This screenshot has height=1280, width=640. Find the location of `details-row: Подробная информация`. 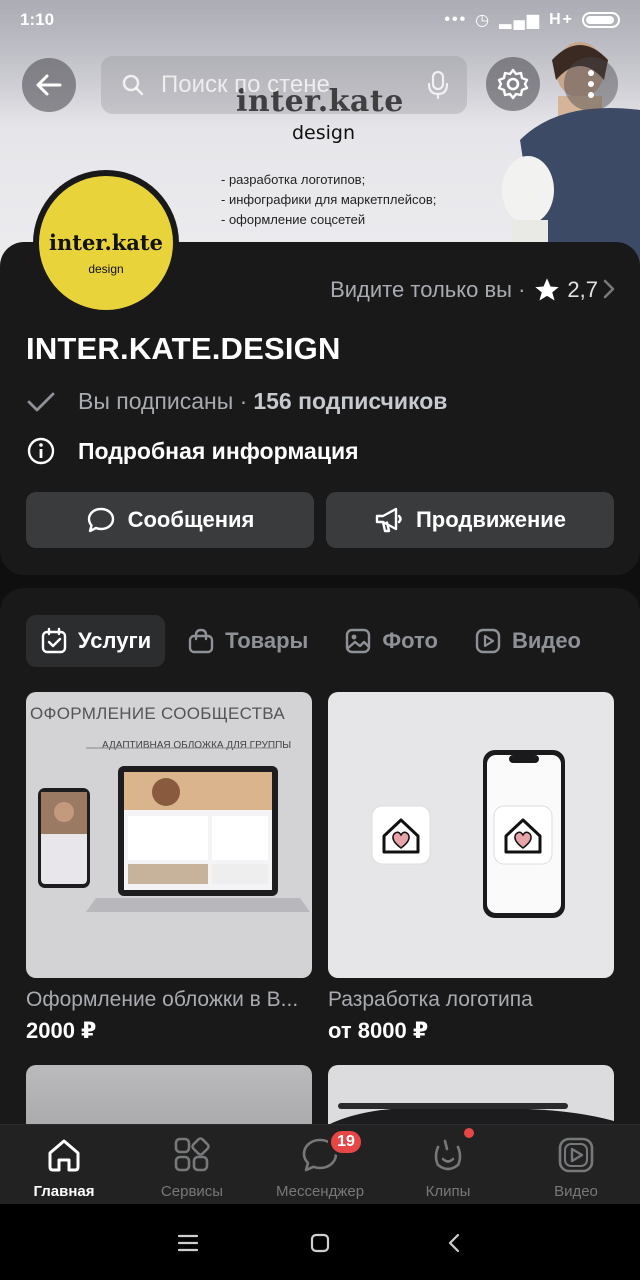

details-row: Подробная информация is located at coordinates (192, 451).